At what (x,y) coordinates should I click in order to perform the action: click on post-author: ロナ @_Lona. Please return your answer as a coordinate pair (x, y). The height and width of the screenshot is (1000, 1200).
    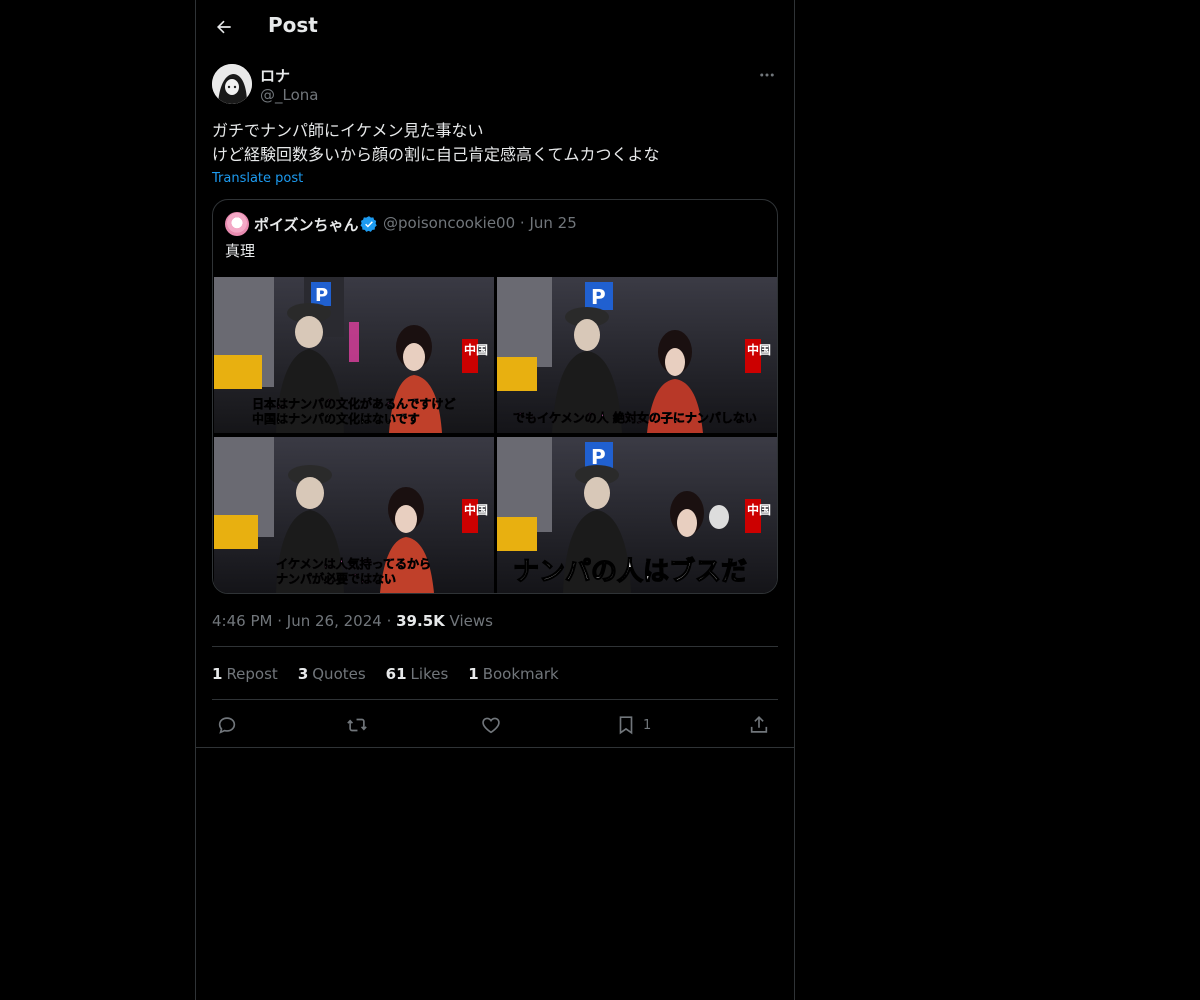
    Looking at the image, I should click on (495, 85).